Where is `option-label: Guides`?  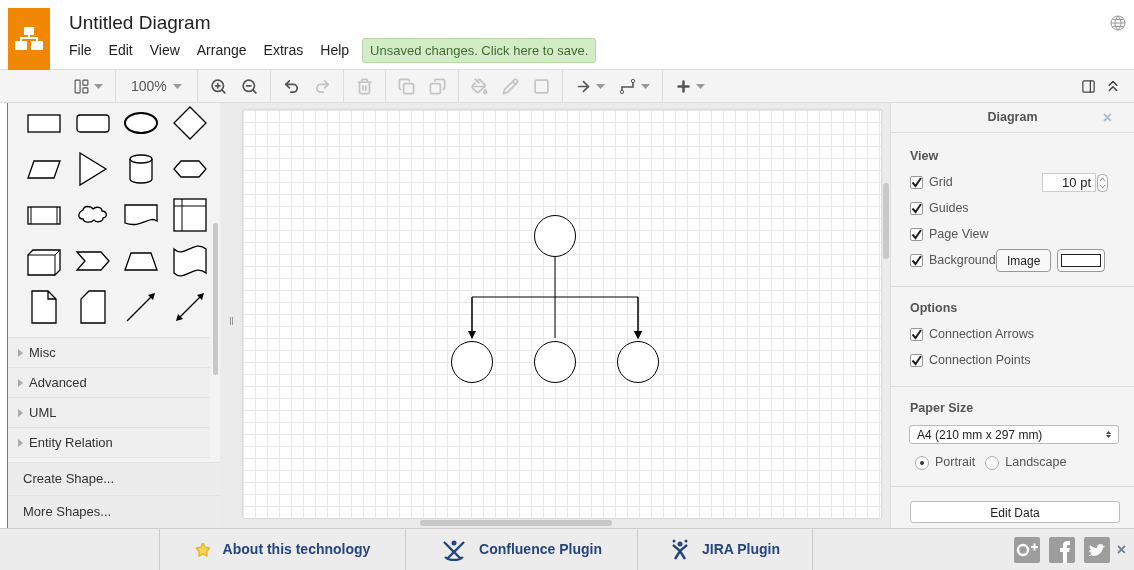
option-label: Guides is located at coordinates (949, 209).